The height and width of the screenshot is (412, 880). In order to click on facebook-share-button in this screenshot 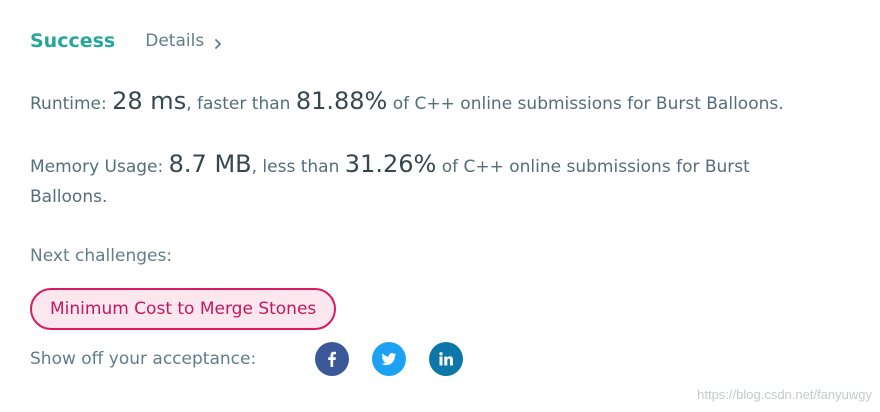, I will do `click(332, 359)`.